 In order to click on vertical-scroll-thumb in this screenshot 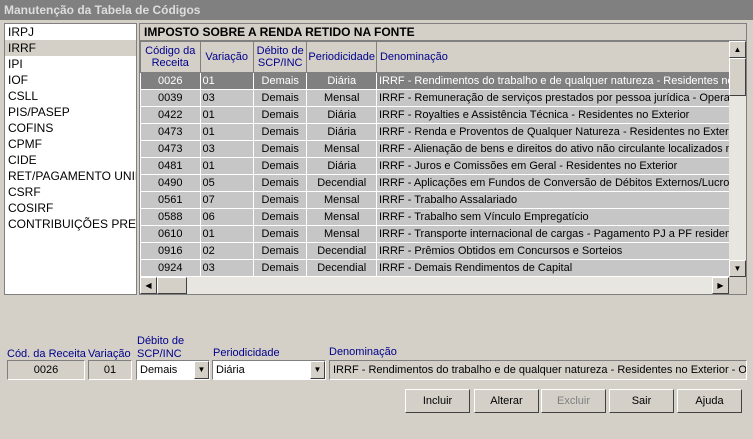, I will do `click(737, 77)`.